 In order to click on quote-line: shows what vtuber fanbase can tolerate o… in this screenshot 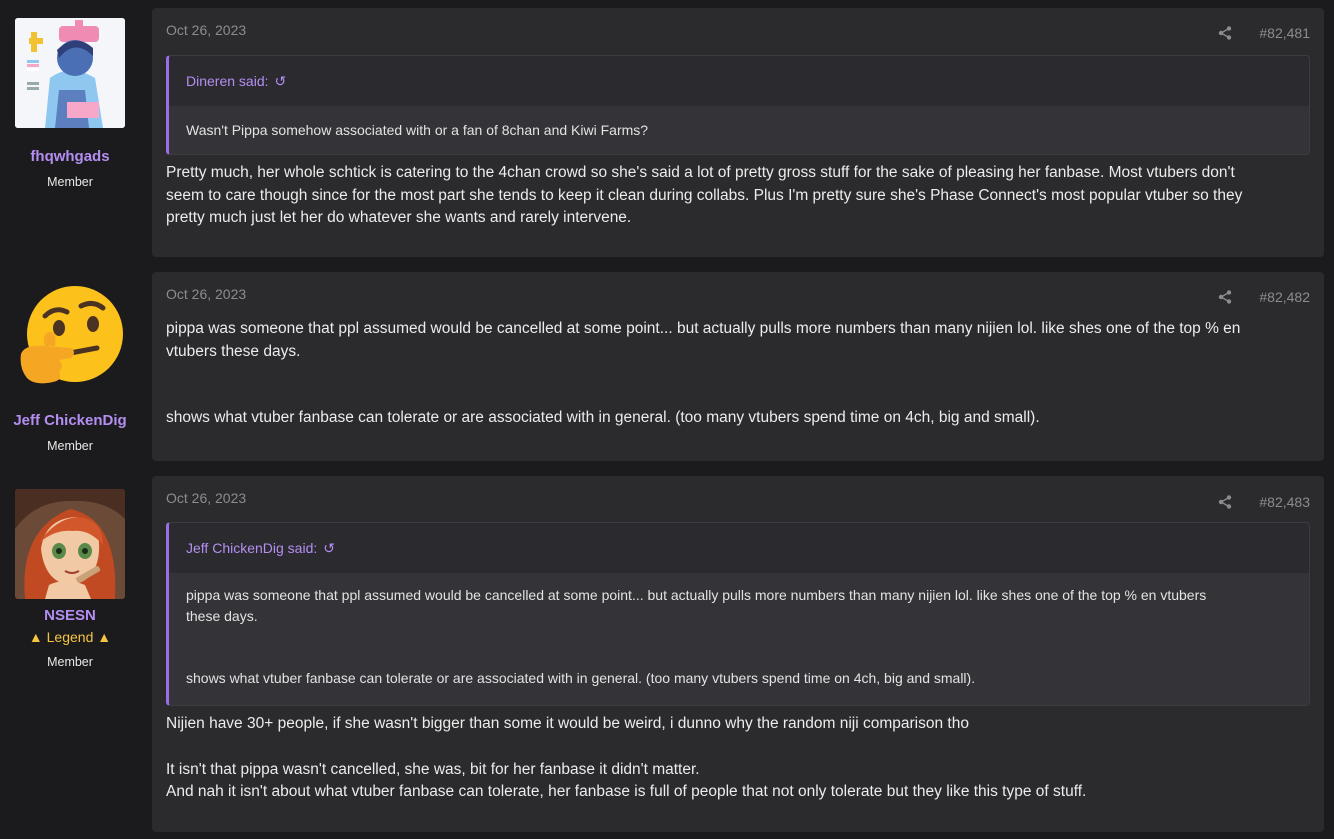, I will do `click(581, 678)`.